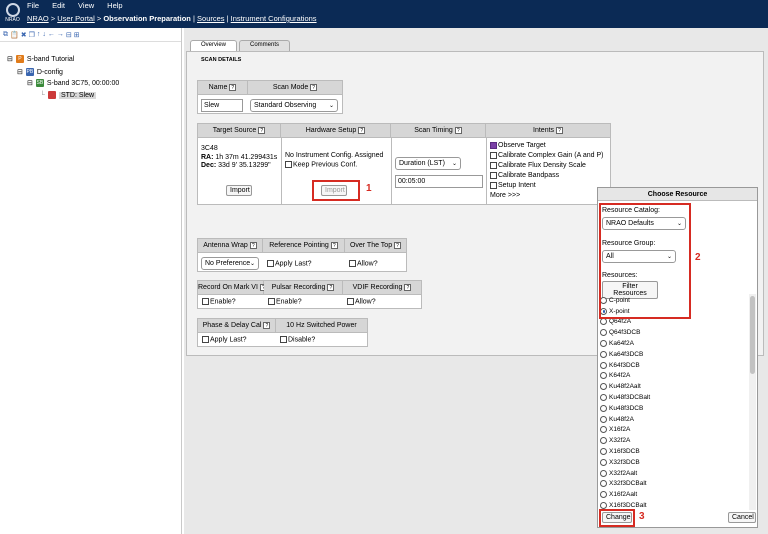 The height and width of the screenshot is (534, 768). I want to click on scrollbar-thumb, so click(752, 335).